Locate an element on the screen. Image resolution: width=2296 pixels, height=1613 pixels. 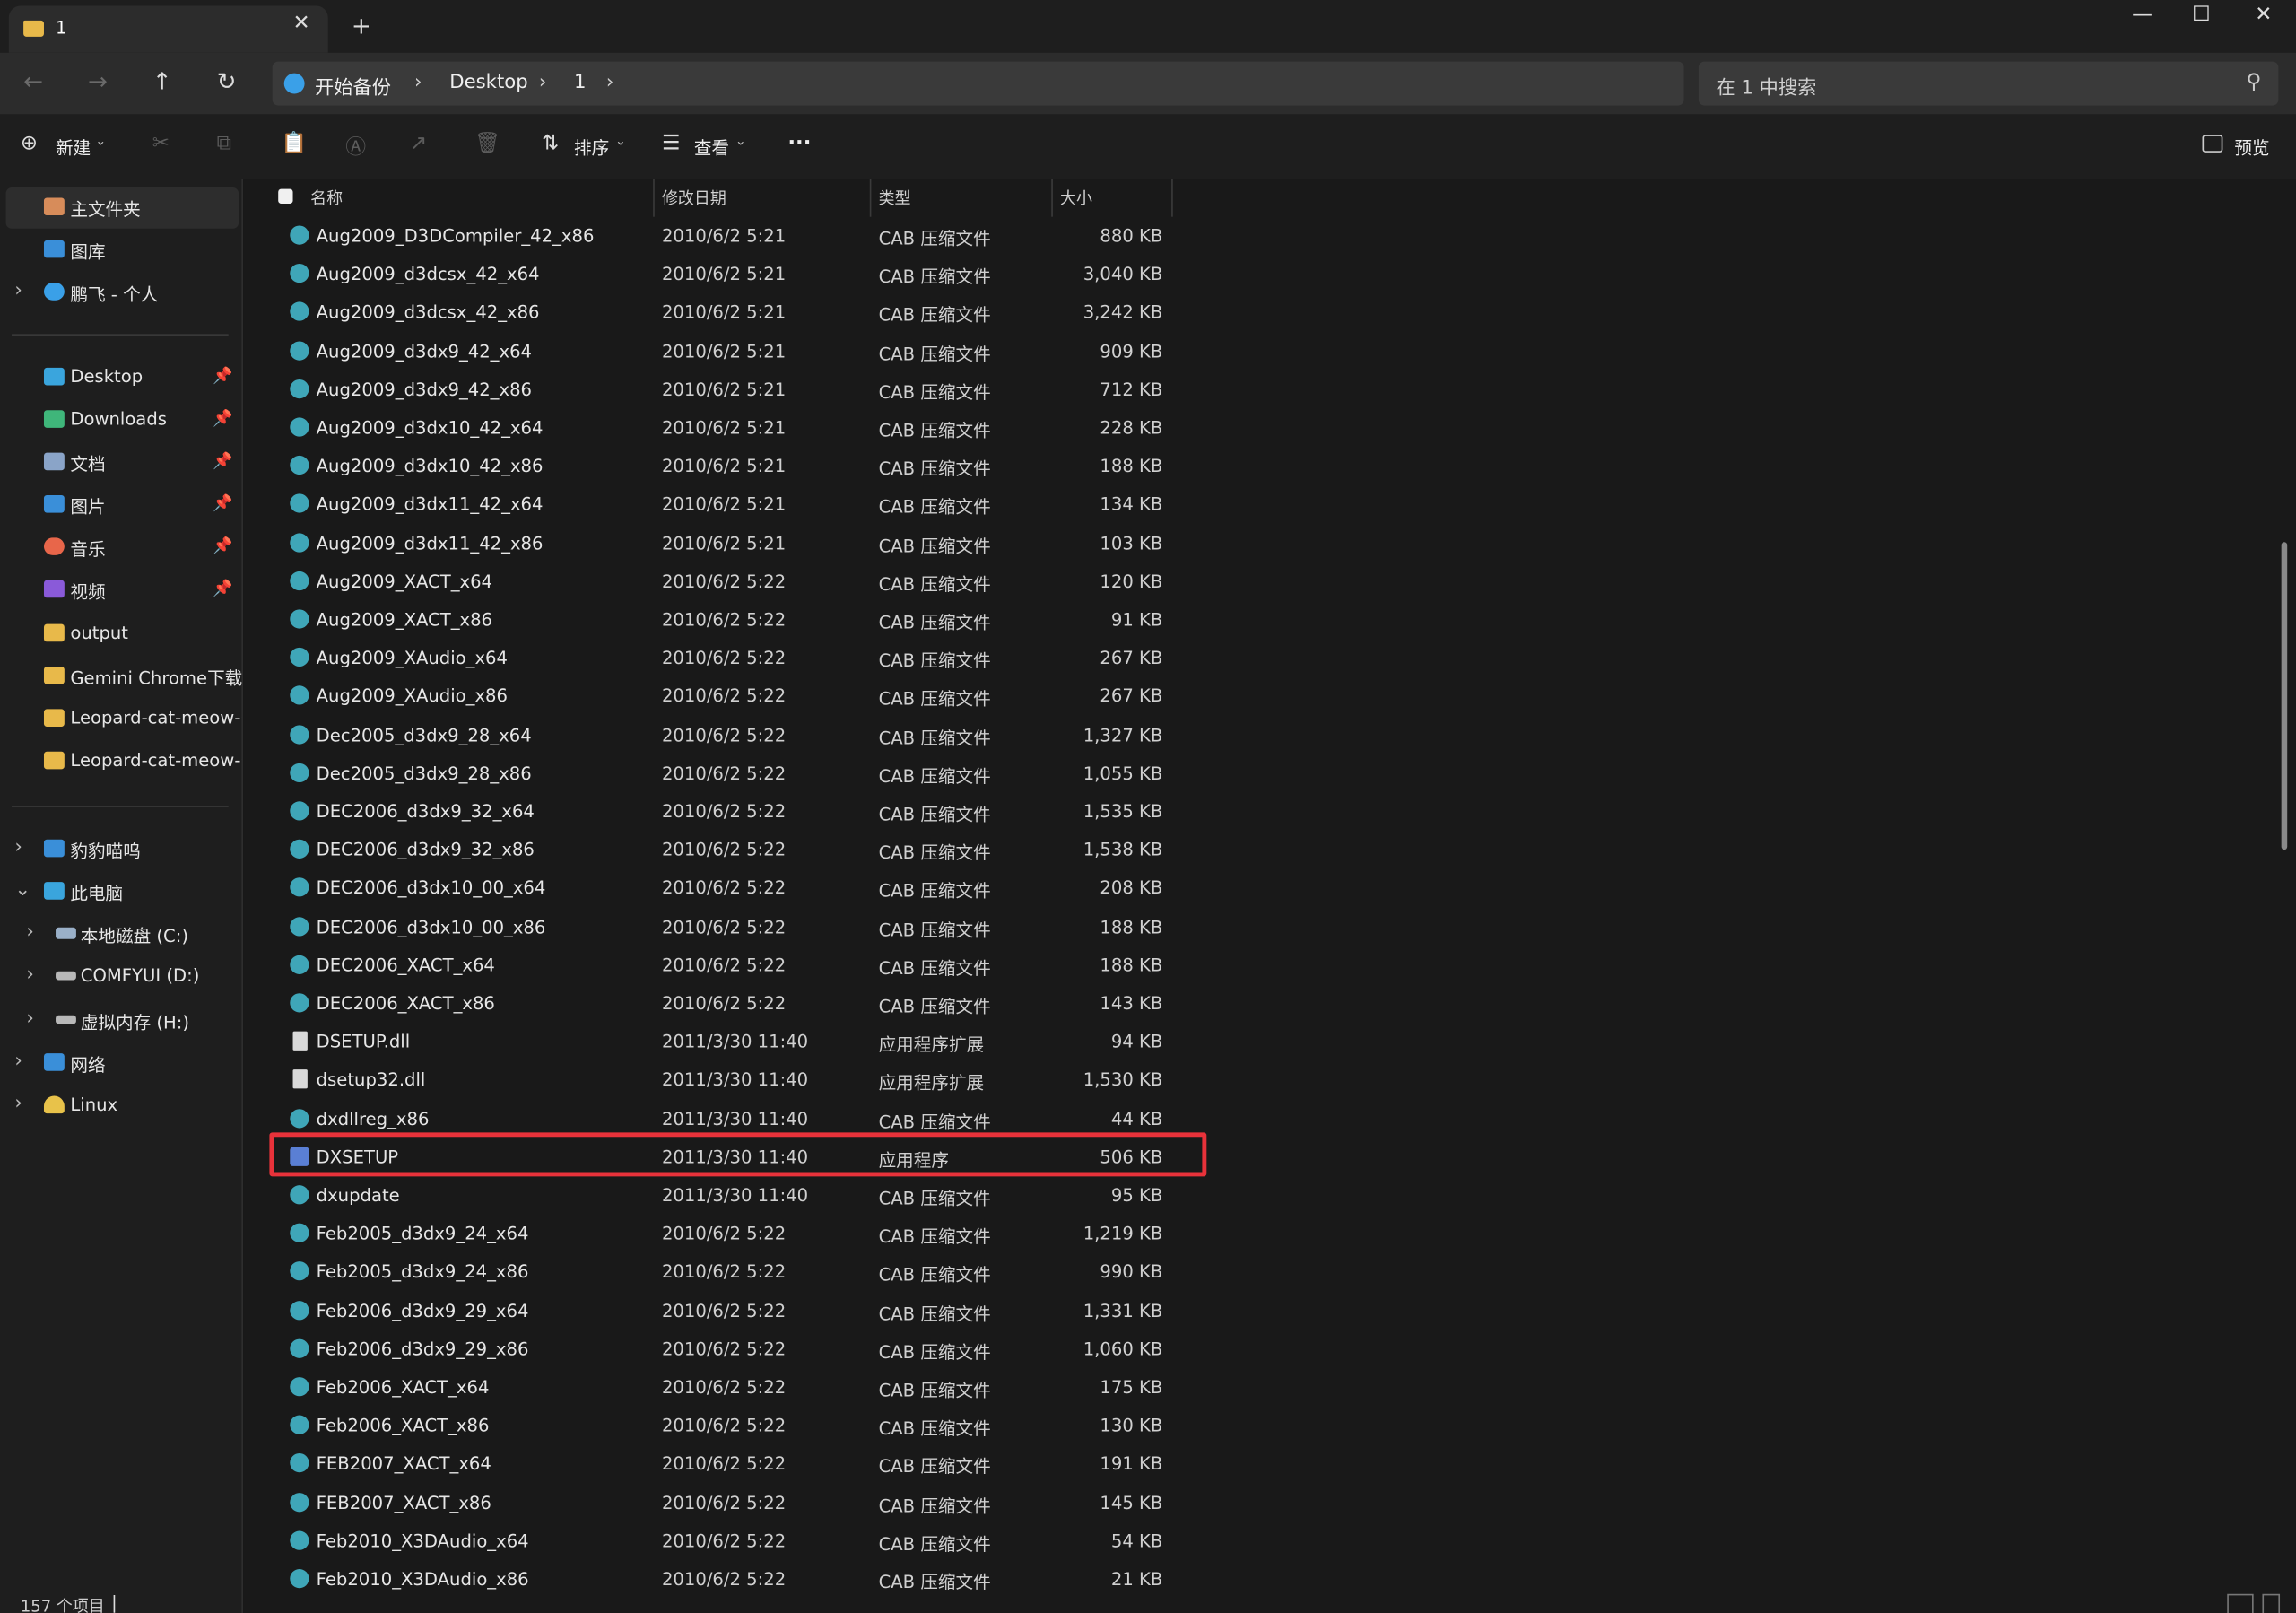
sidebar-item-documents: 文档 📌 is located at coordinates (122, 463).